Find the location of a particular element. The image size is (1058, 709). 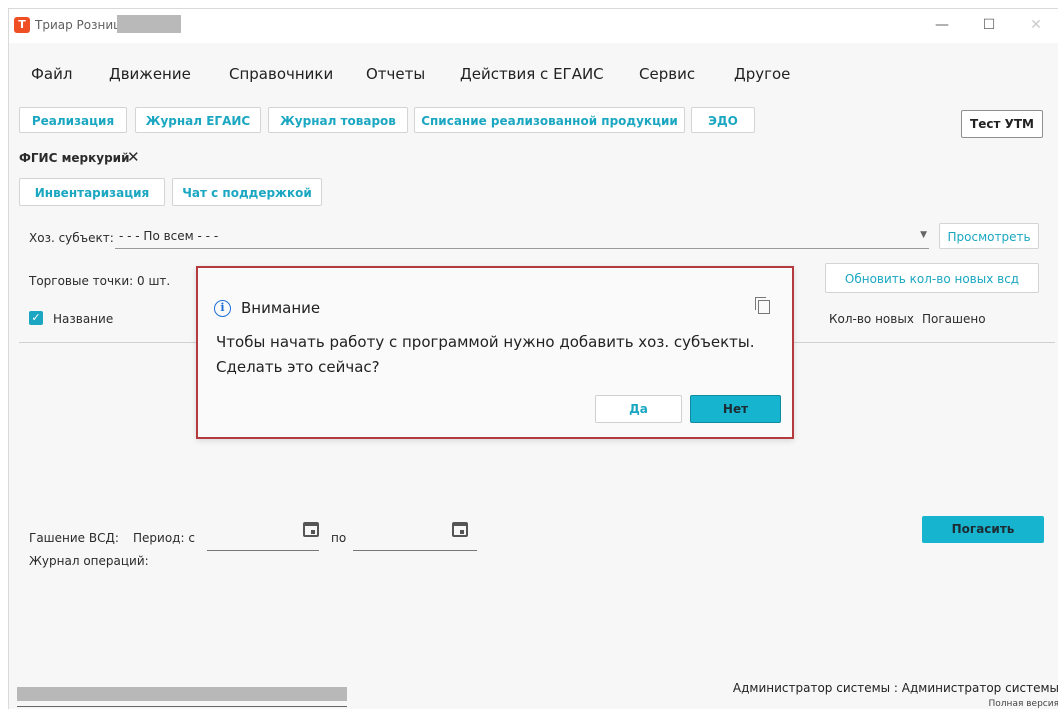

app-logo-icon: T is located at coordinates (22, 25).